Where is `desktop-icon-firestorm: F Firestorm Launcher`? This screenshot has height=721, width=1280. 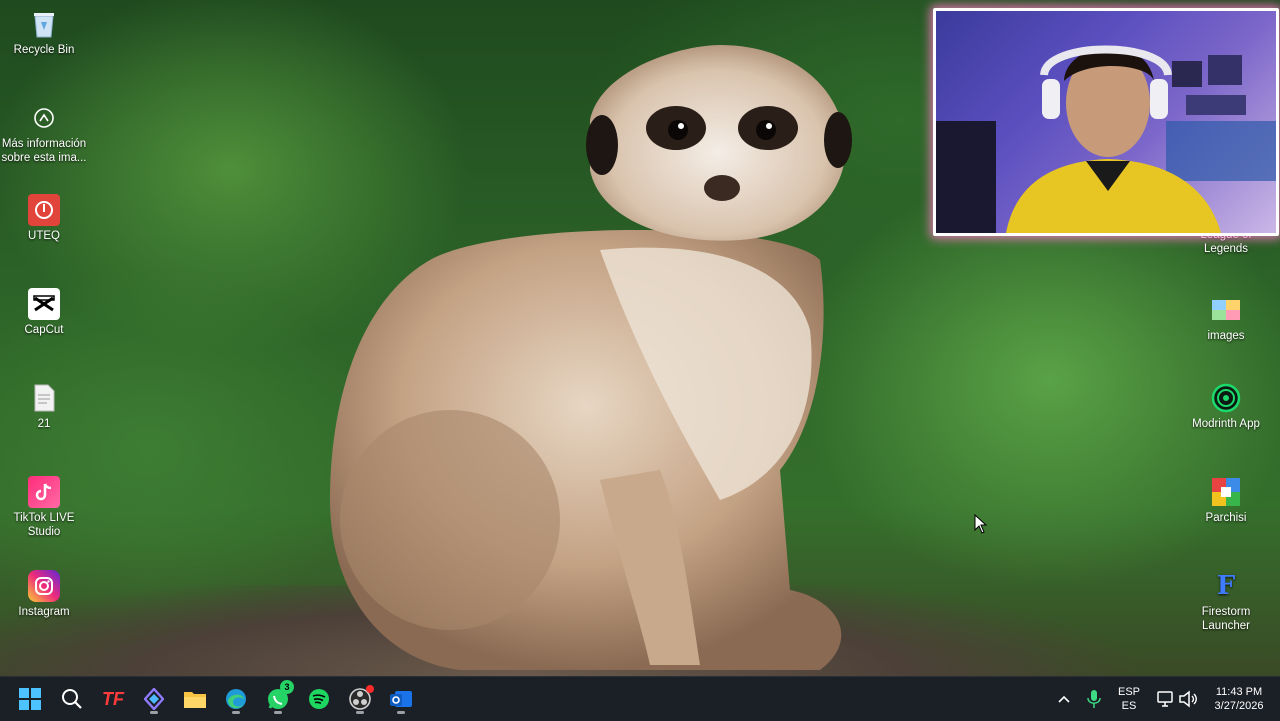 desktop-icon-firestorm: F Firestorm Launcher is located at coordinates (1226, 601).